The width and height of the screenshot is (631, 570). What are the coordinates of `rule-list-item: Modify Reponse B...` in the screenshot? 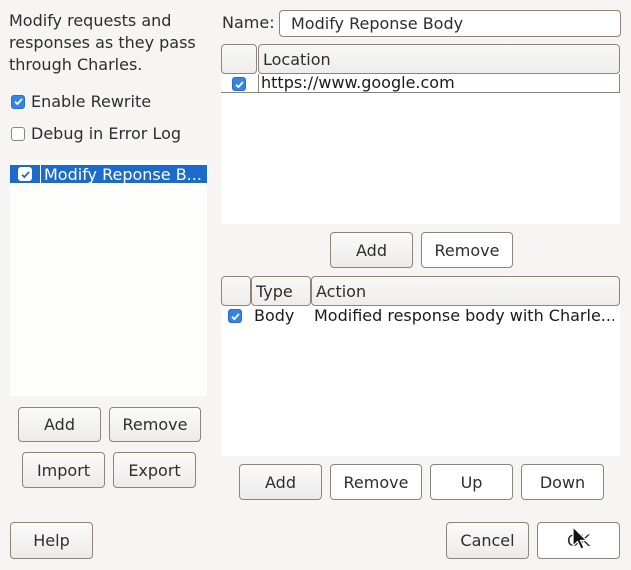 It's located at (108, 174).